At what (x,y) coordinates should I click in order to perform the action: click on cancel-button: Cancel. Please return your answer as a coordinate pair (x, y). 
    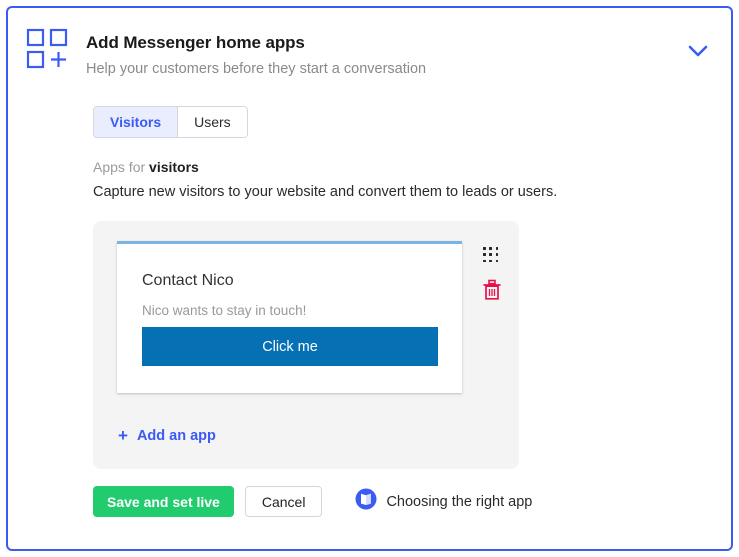
    Looking at the image, I should click on (283, 501).